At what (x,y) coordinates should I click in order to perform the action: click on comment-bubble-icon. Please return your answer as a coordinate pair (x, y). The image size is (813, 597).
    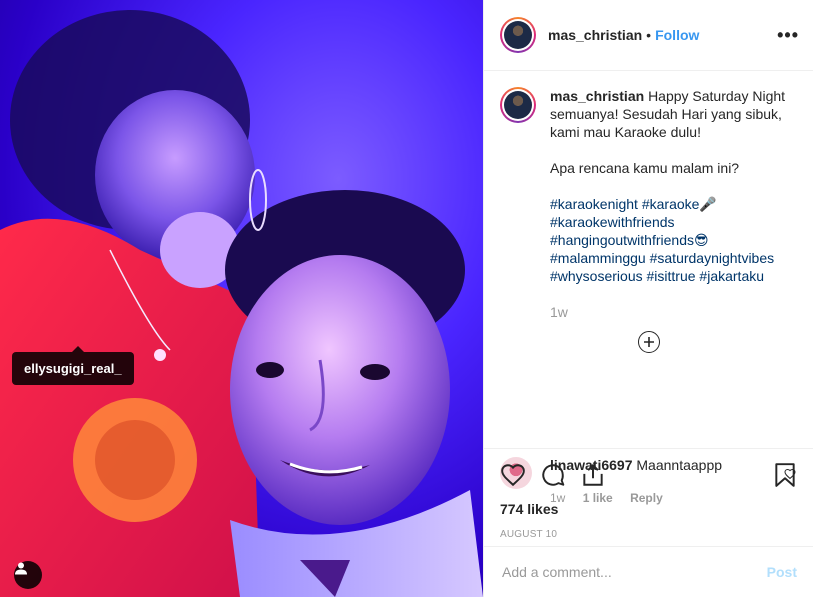
    Looking at the image, I should click on (553, 475).